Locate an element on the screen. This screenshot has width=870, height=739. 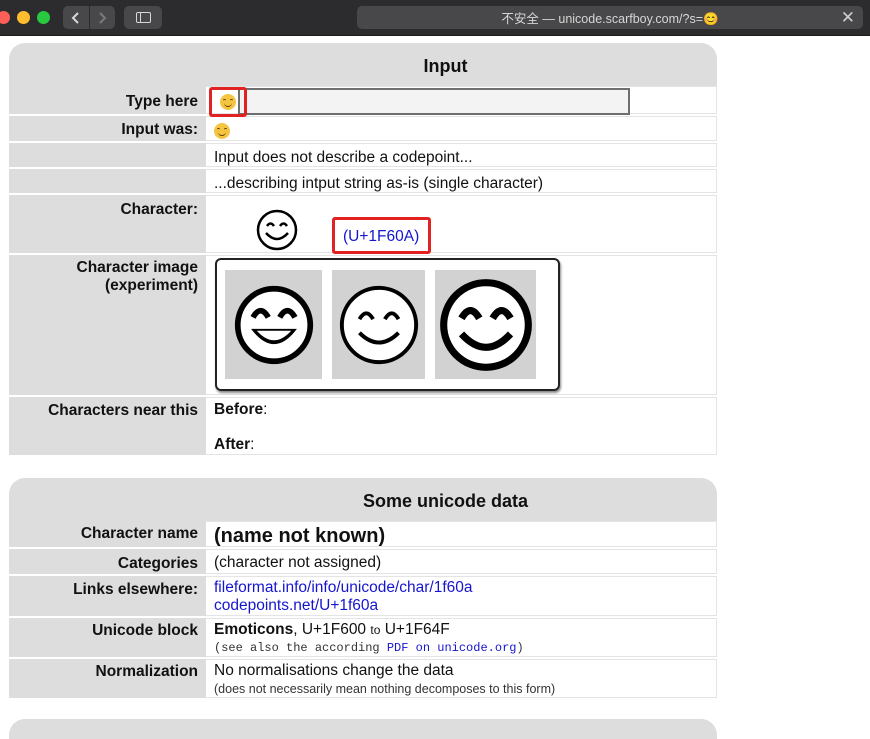
minimize-window-button is located at coordinates (23, 17).